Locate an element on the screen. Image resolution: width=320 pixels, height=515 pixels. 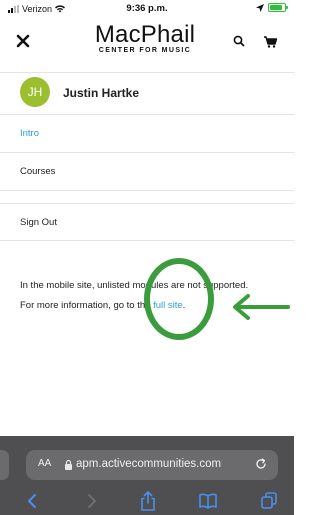
status-right is located at coordinates (272, 7).